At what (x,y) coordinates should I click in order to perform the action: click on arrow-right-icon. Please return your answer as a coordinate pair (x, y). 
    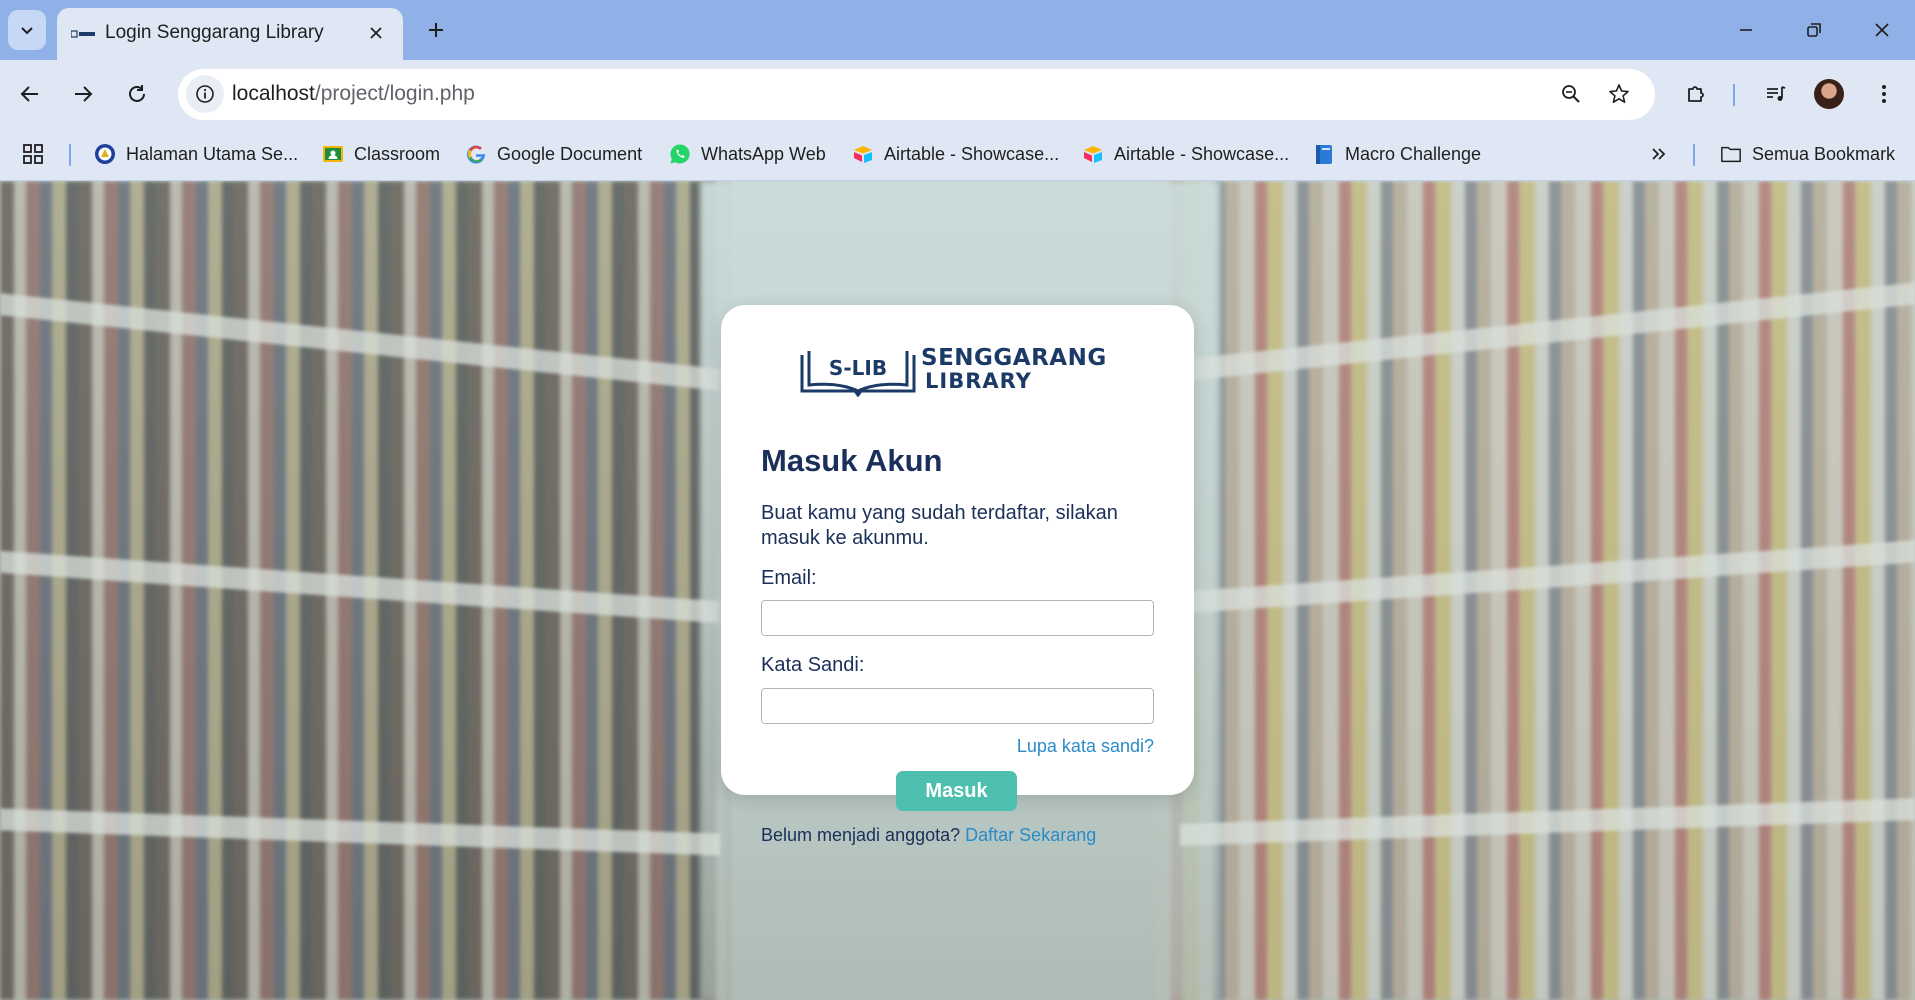
    Looking at the image, I should click on (84, 94).